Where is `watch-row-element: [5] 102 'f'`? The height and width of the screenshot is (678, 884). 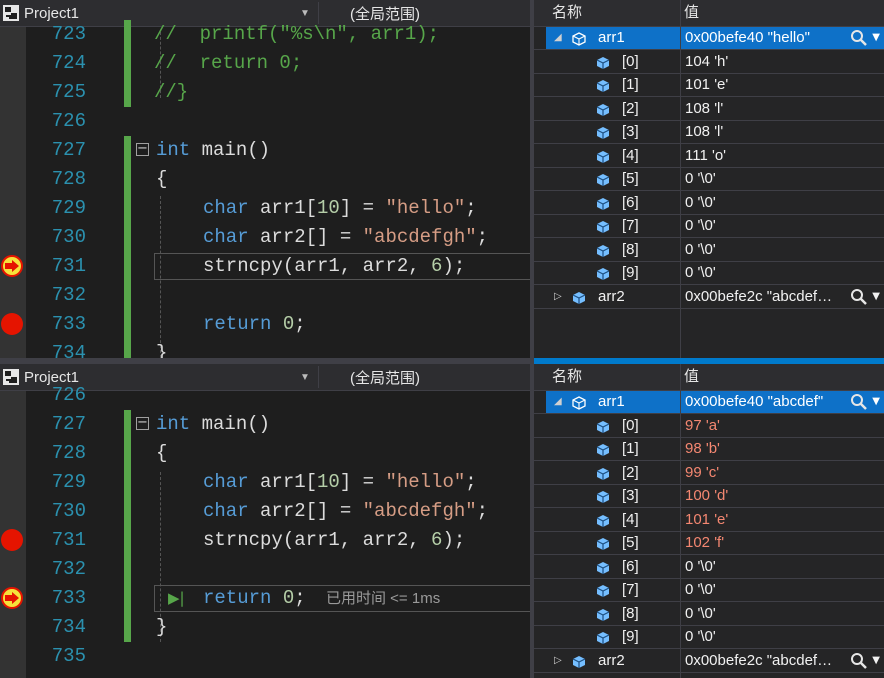 watch-row-element: [5] 102 'f' is located at coordinates (709, 543).